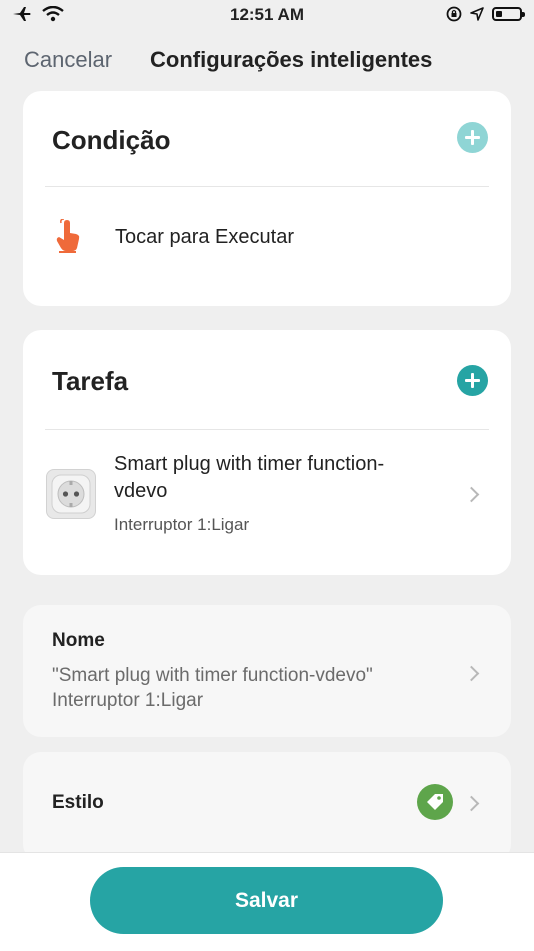 This screenshot has height=951, width=534. Describe the element at coordinates (472, 137) in the screenshot. I see `add-condition-icon` at that location.